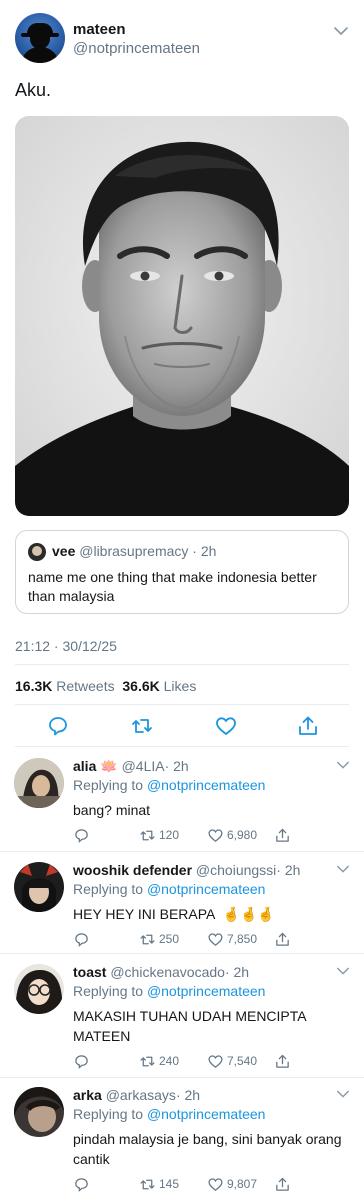 The image size is (364, 1200). What do you see at coordinates (112, 810) in the screenshot?
I see `reply-text: bang? minat` at bounding box center [112, 810].